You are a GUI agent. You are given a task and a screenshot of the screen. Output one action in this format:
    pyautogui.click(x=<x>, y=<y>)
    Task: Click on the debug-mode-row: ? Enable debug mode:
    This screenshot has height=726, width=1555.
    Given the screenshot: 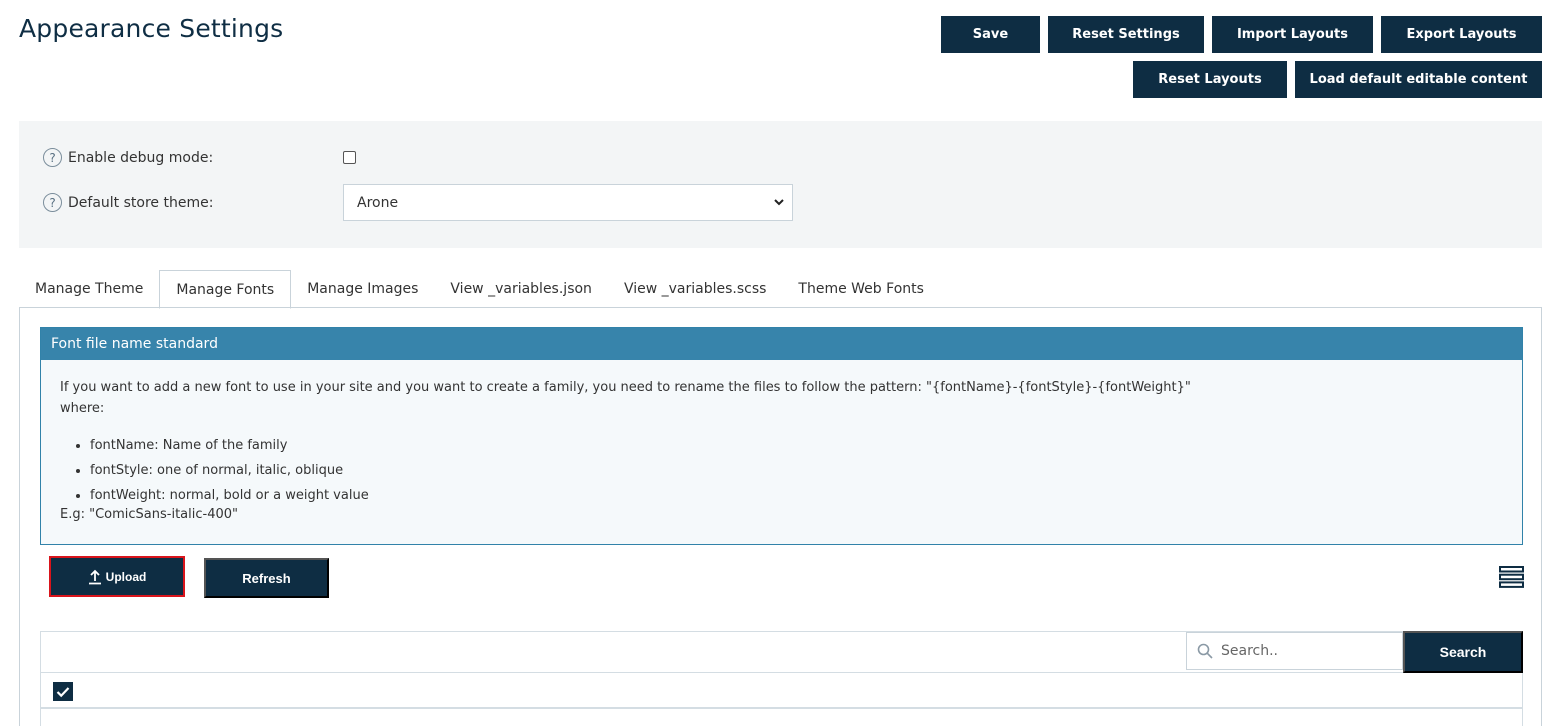 What is the action you would take?
    pyautogui.click(x=128, y=157)
    